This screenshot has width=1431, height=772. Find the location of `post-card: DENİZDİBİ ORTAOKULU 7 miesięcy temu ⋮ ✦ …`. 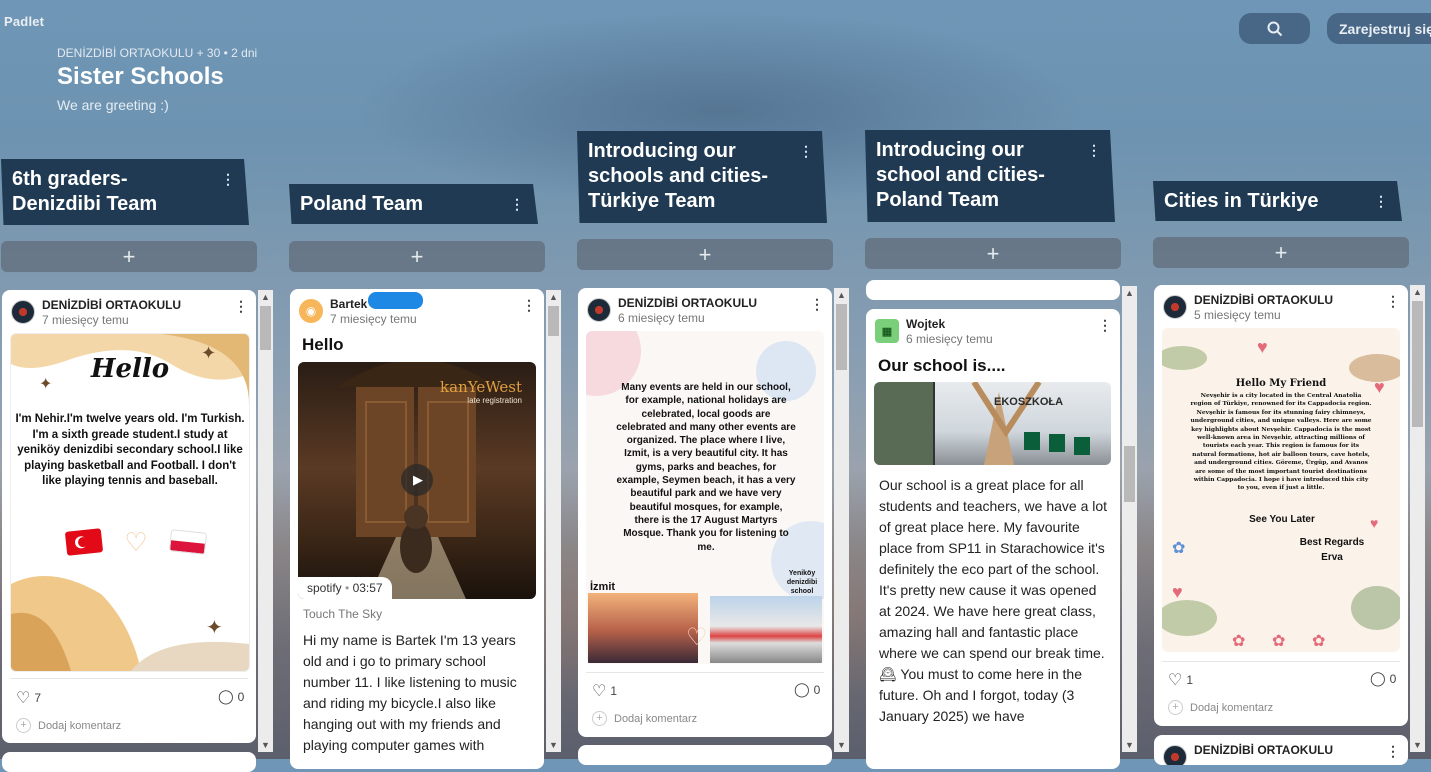

post-card: DENİZDİBİ ORTAOKULU 7 miesięcy temu ⋮ ✦ … is located at coordinates (129, 516).